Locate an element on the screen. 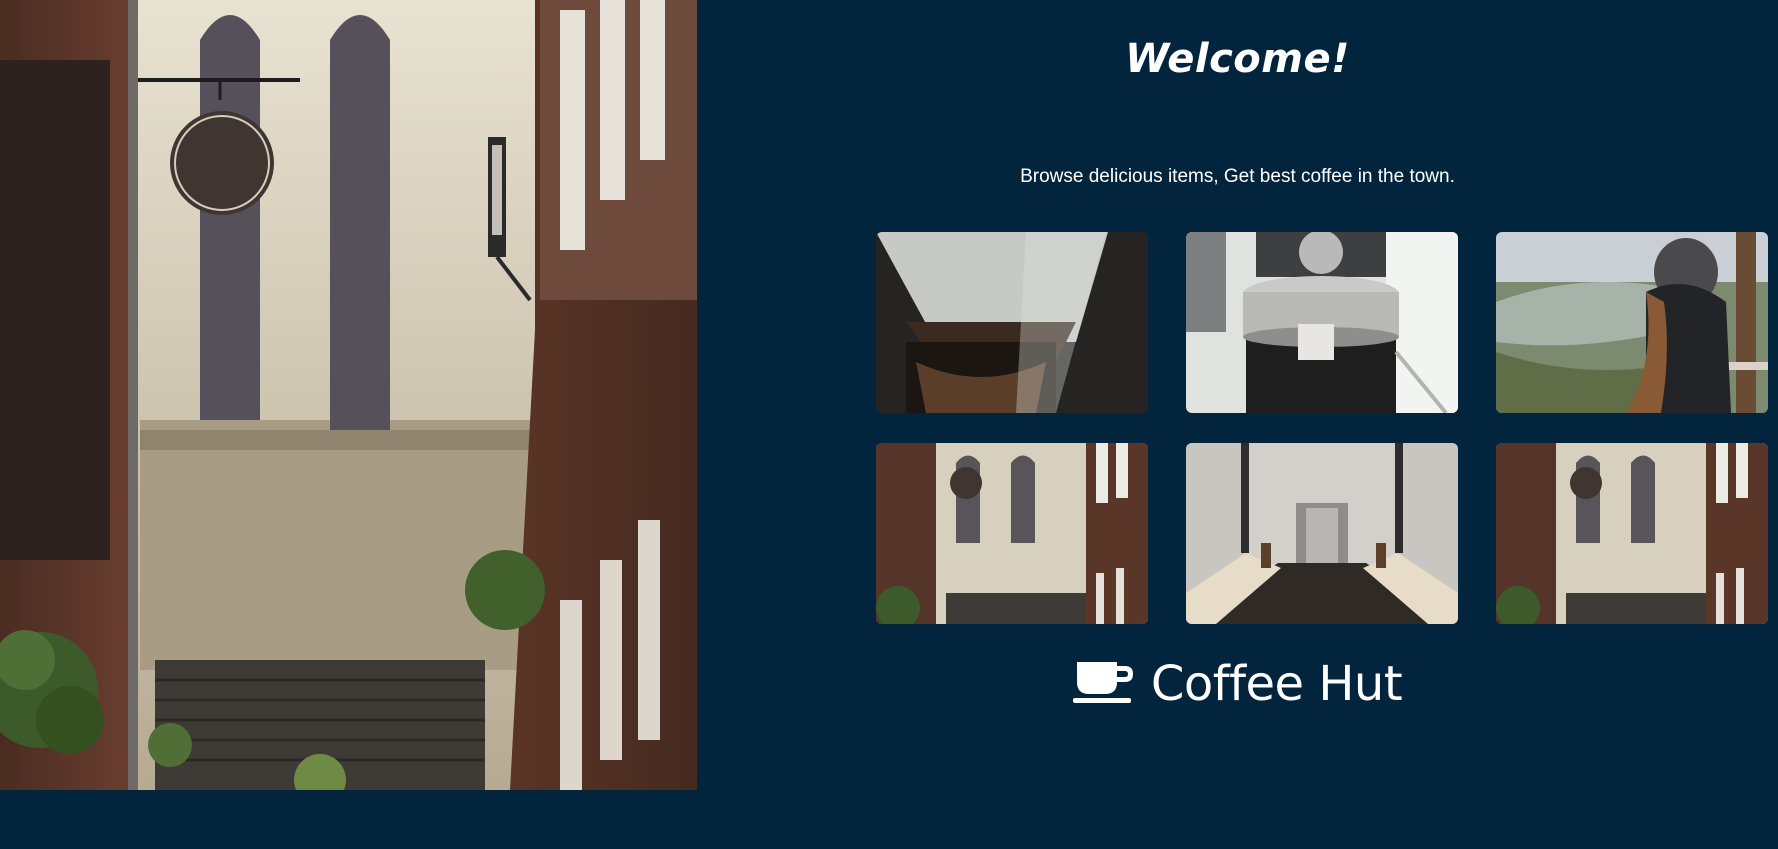 The image size is (1778, 849). gallery-item-cafe-interior is located at coordinates (1322, 533).